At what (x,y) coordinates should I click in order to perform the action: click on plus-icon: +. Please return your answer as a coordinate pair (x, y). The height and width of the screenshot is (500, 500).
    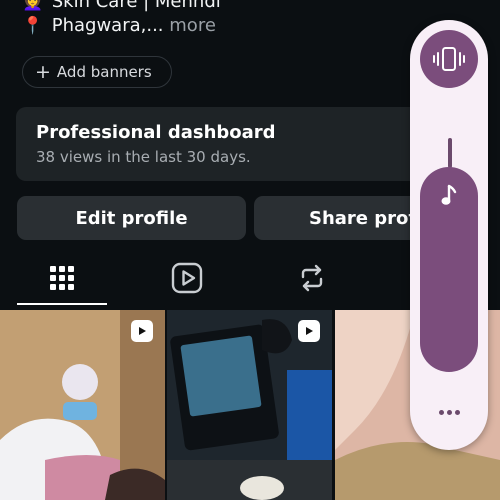
    Looking at the image, I should click on (43, 71).